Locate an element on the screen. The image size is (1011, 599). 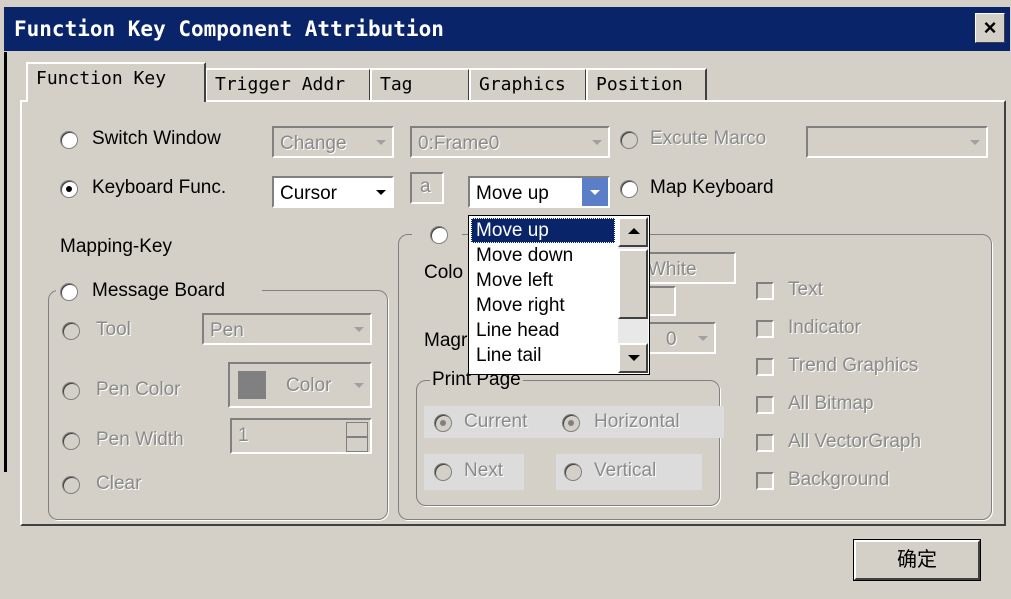
execute-macro-label: Excute Marco is located at coordinates (708, 138).